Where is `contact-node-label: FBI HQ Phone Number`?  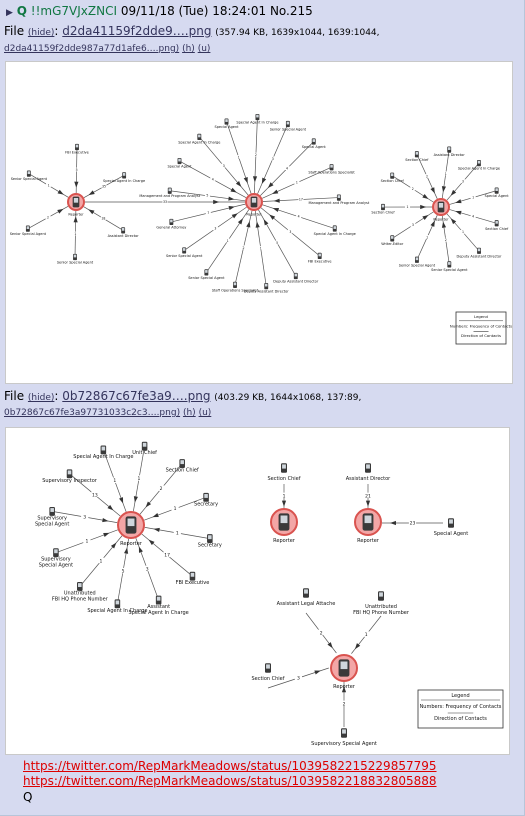 contact-node-label: FBI HQ Phone Number is located at coordinates (381, 613).